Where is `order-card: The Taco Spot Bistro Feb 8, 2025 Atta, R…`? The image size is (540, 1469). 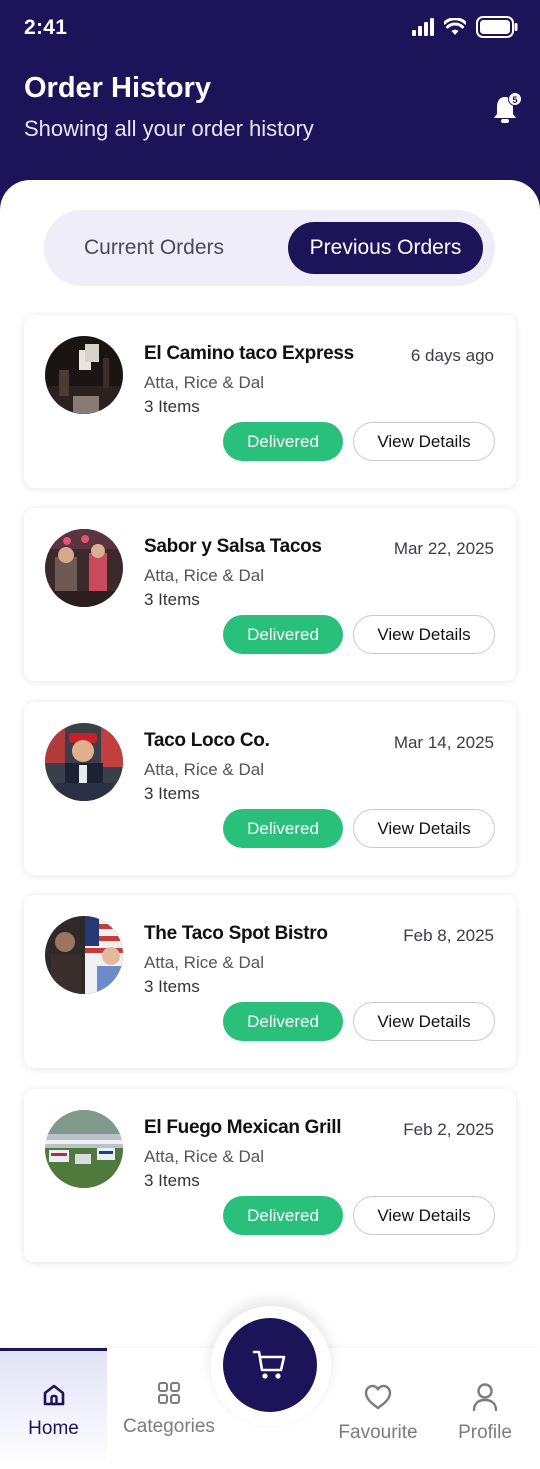 order-card: The Taco Spot Bistro Feb 8, 2025 Atta, R… is located at coordinates (270, 981).